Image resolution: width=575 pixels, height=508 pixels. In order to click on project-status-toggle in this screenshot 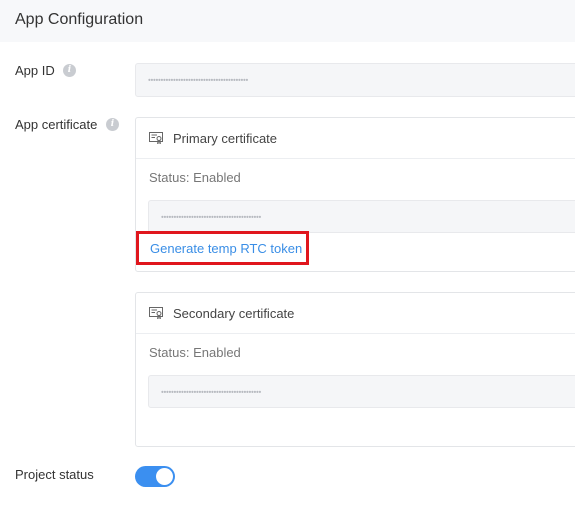, I will do `click(155, 476)`.